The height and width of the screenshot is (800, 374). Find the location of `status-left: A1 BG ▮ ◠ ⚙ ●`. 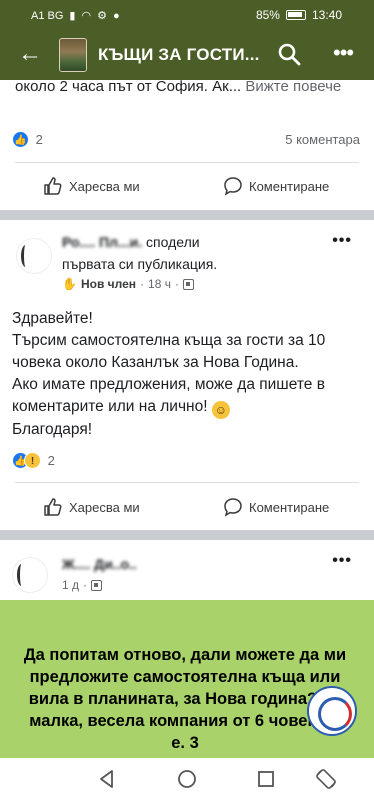

status-left: A1 BG ▮ ◠ ⚙ ● is located at coordinates (75, 16).